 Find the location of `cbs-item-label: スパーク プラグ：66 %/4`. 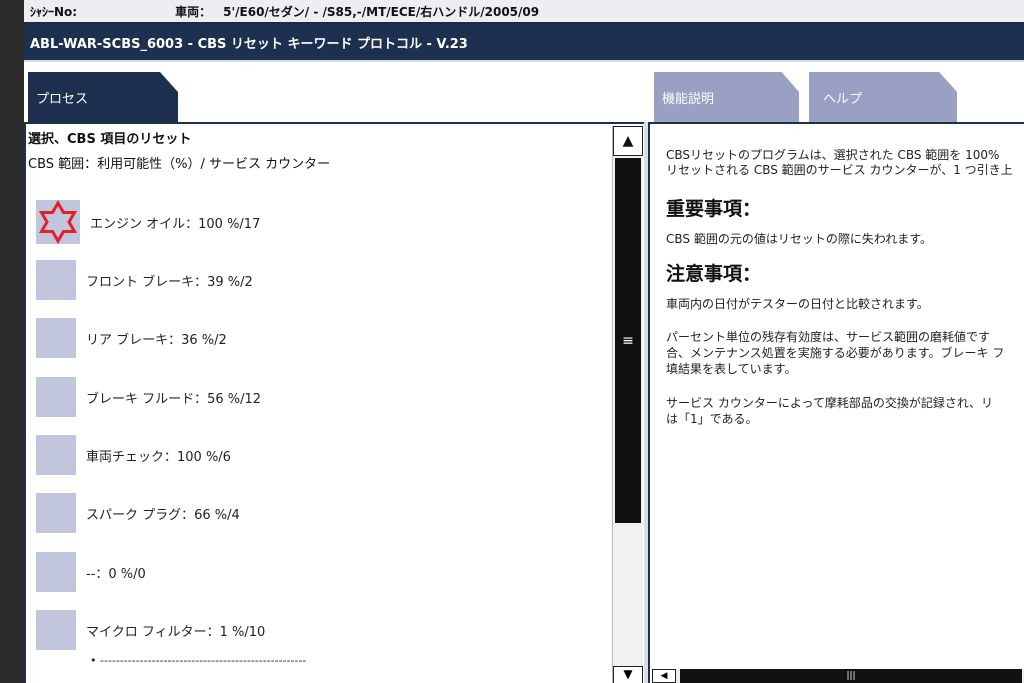

cbs-item-label: スパーク プラグ：66 %/4 is located at coordinates (163, 515).